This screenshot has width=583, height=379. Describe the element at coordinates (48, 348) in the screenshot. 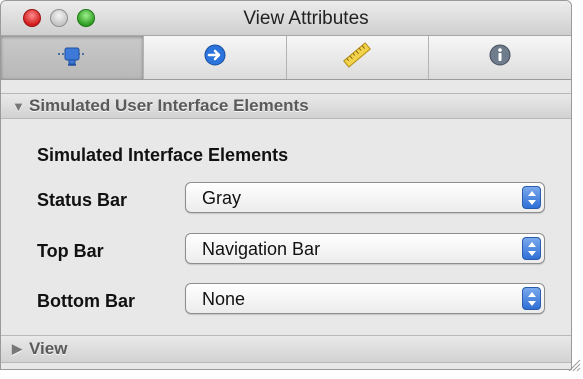

I see `section-title: View` at that location.